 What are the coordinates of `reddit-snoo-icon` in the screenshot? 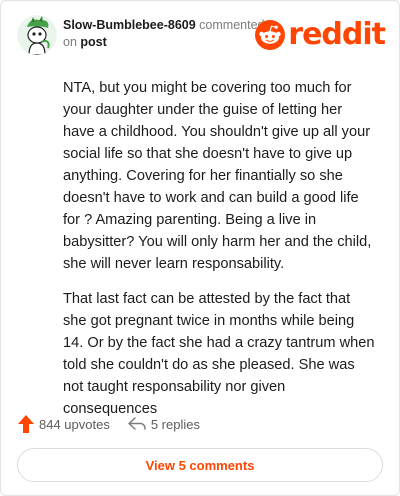 It's located at (270, 35).